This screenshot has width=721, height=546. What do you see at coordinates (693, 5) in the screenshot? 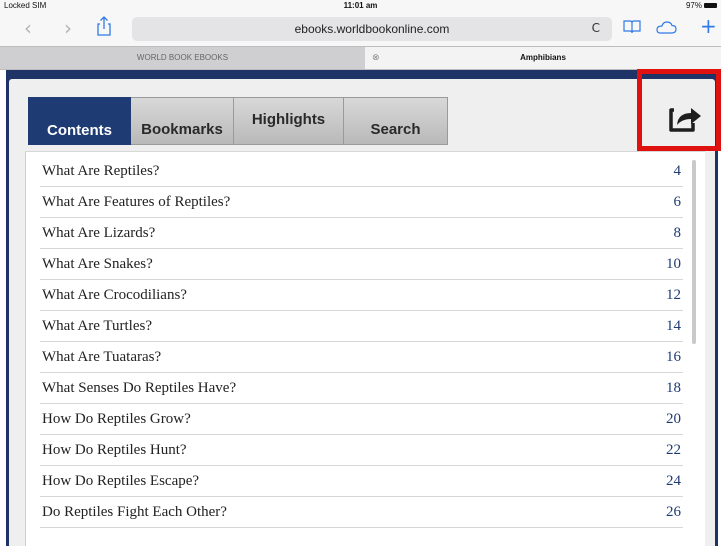
I see `battery-percent: 97%` at bounding box center [693, 5].